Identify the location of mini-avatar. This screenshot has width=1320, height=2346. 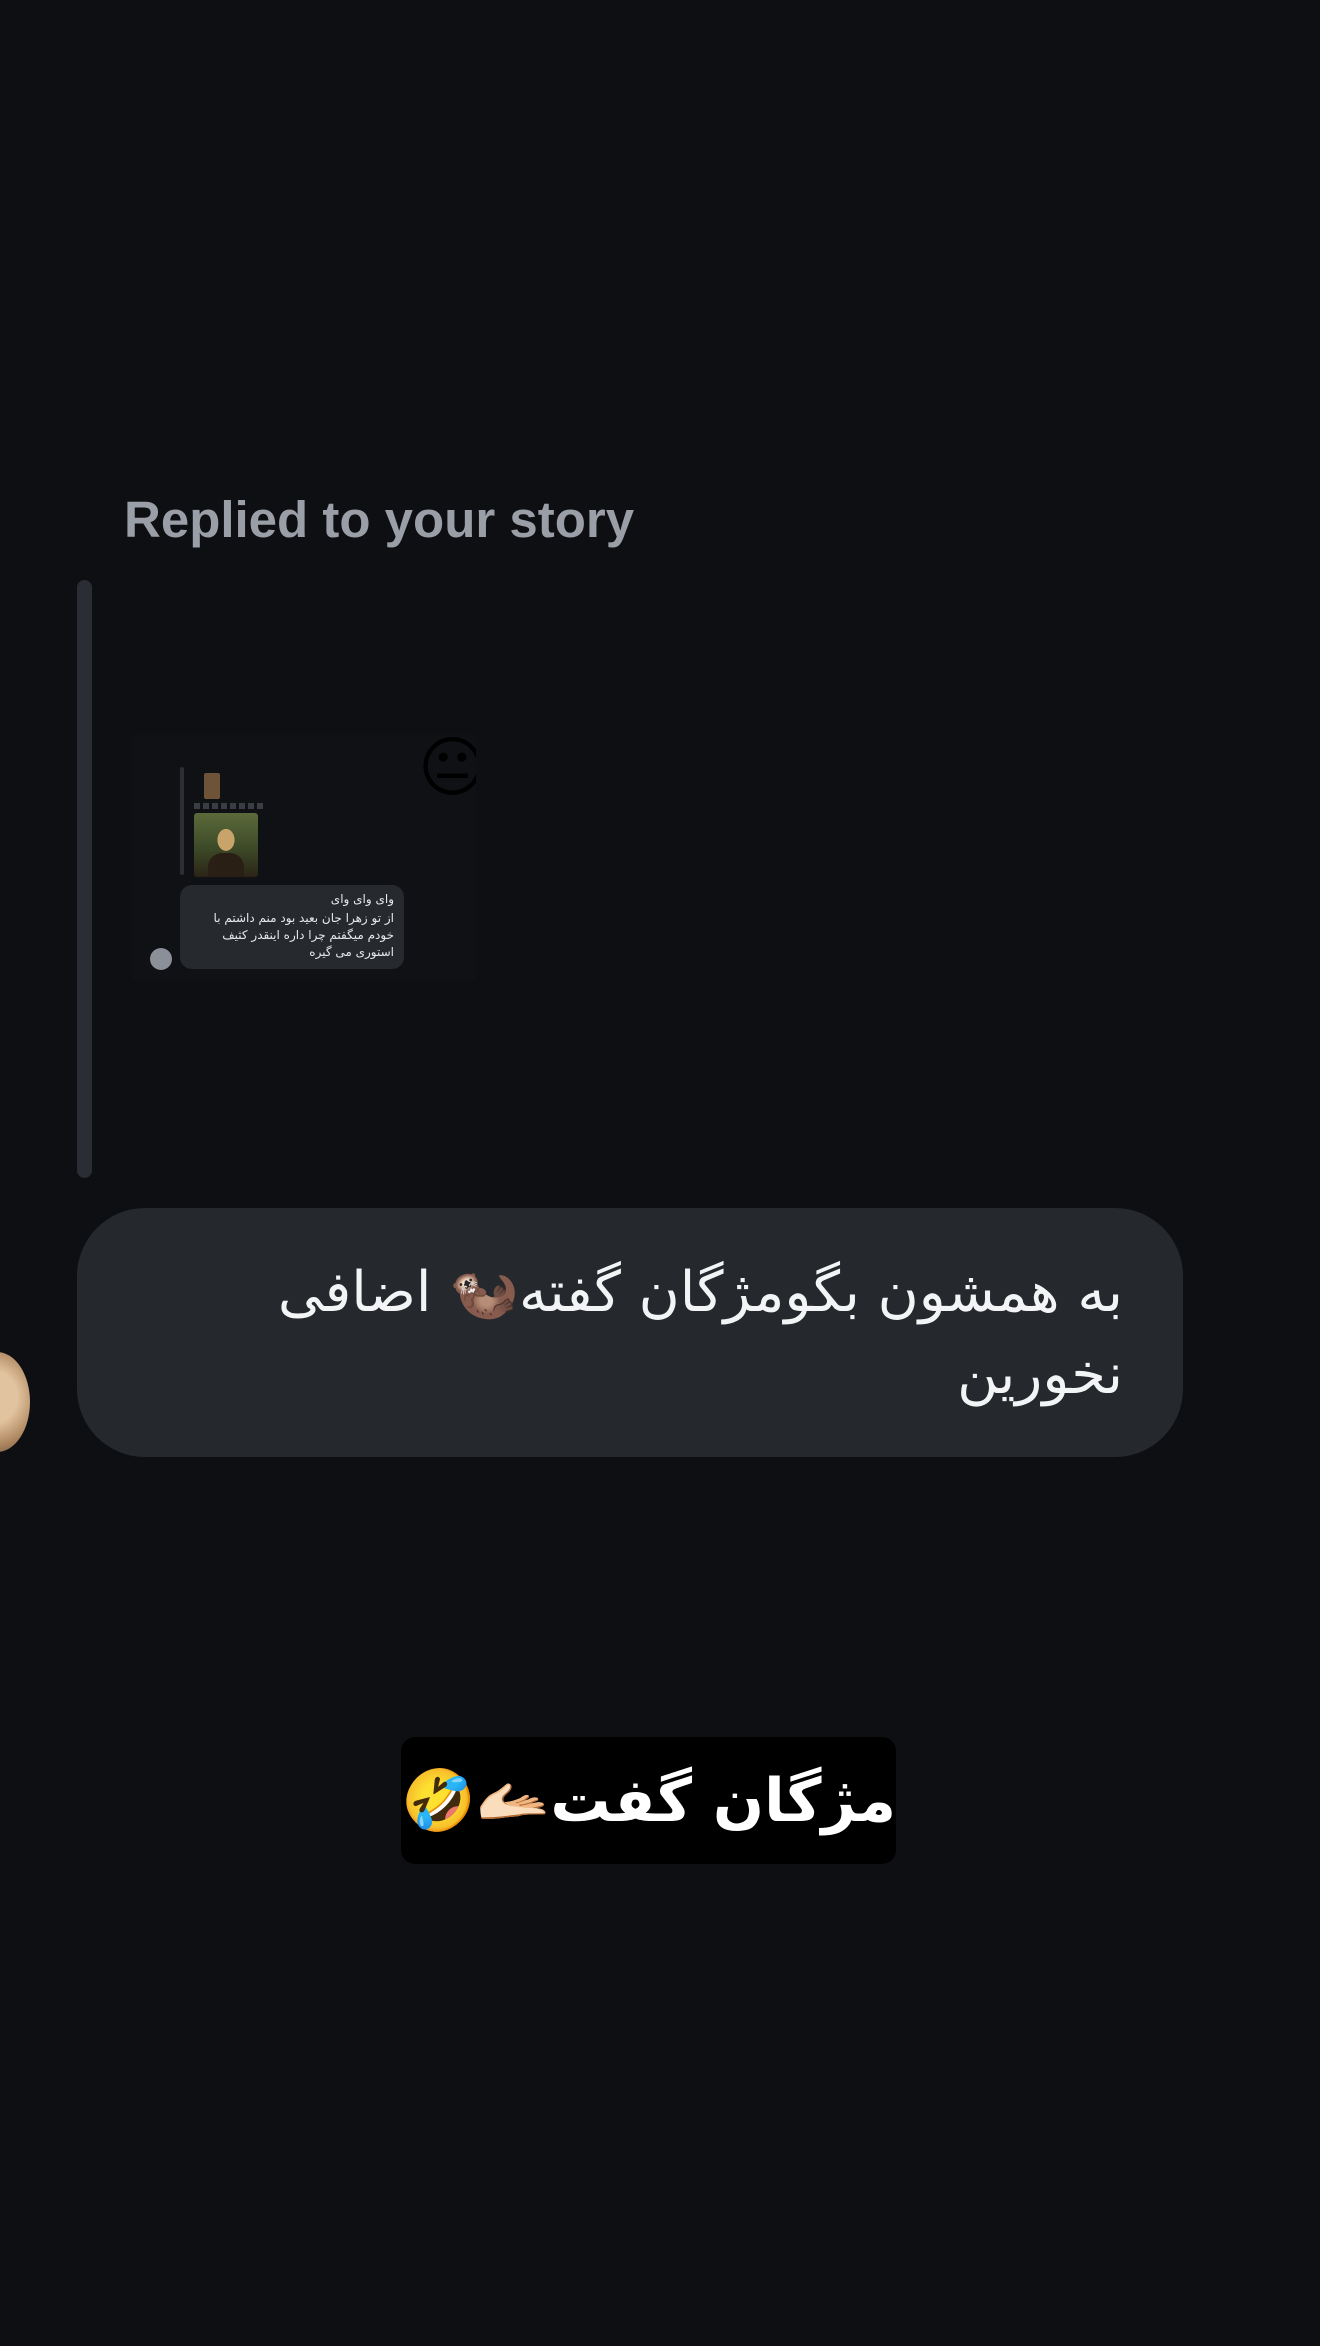
(161, 959).